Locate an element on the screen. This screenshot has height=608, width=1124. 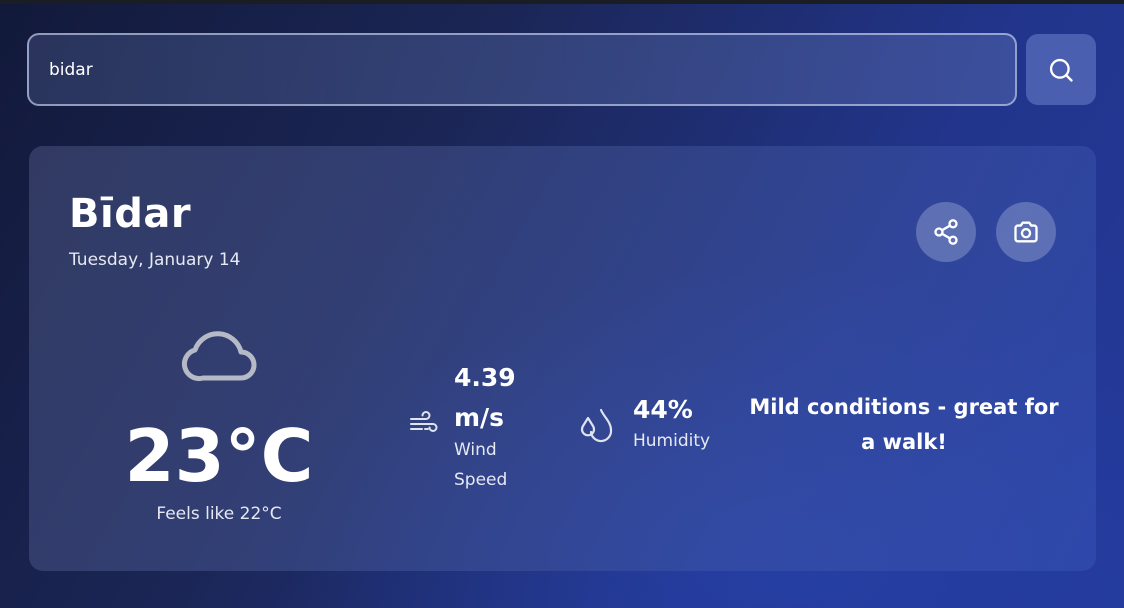
share-button is located at coordinates (946, 232).